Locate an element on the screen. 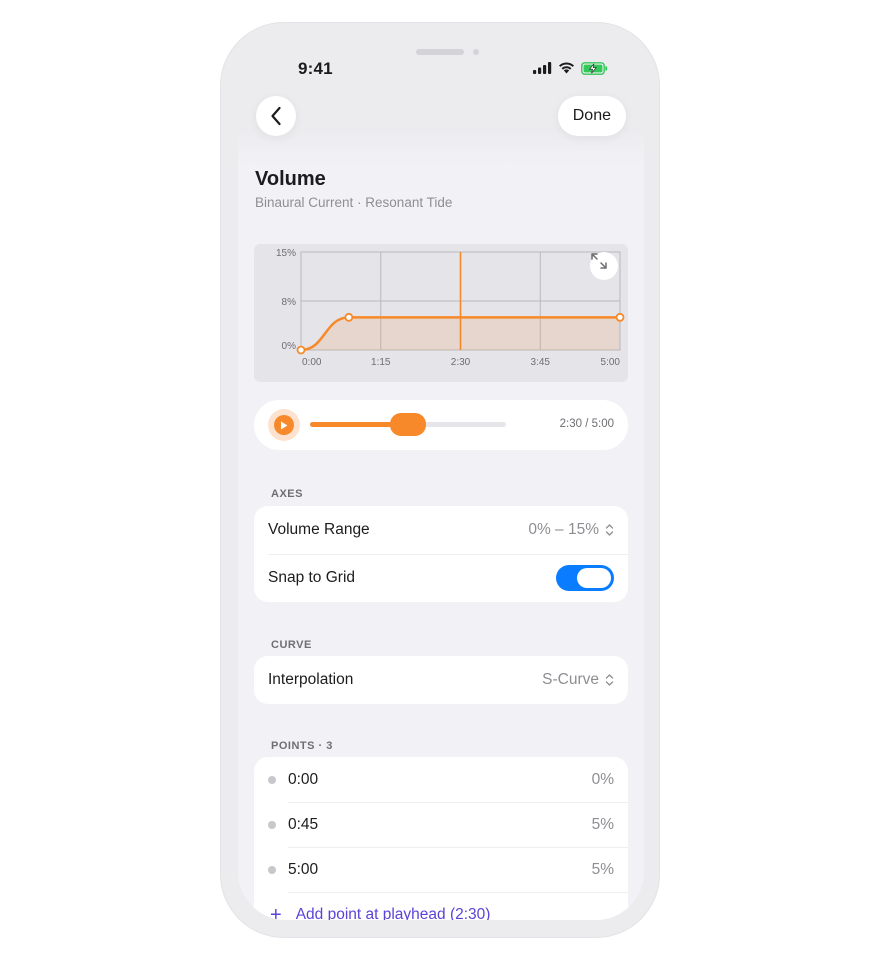 The height and width of the screenshot is (960, 880). wifi-icon is located at coordinates (566, 68).